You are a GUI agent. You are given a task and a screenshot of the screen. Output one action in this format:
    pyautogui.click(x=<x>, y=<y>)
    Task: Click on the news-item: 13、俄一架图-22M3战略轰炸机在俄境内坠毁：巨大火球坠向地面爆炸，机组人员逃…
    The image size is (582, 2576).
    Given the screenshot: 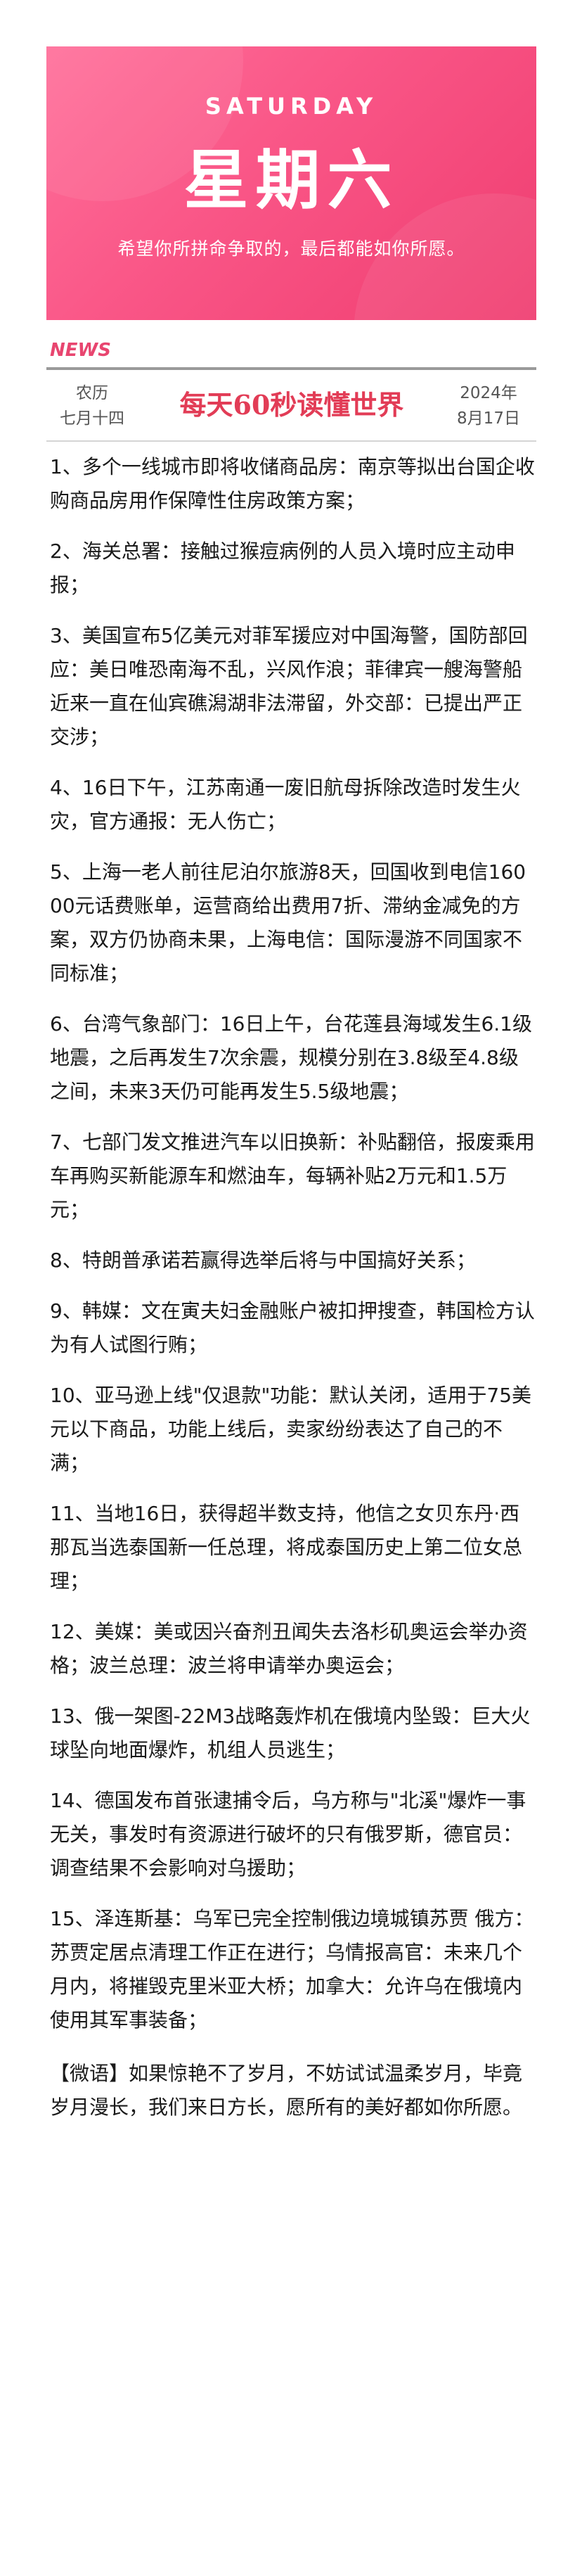 What is the action you would take?
    pyautogui.click(x=291, y=1732)
    